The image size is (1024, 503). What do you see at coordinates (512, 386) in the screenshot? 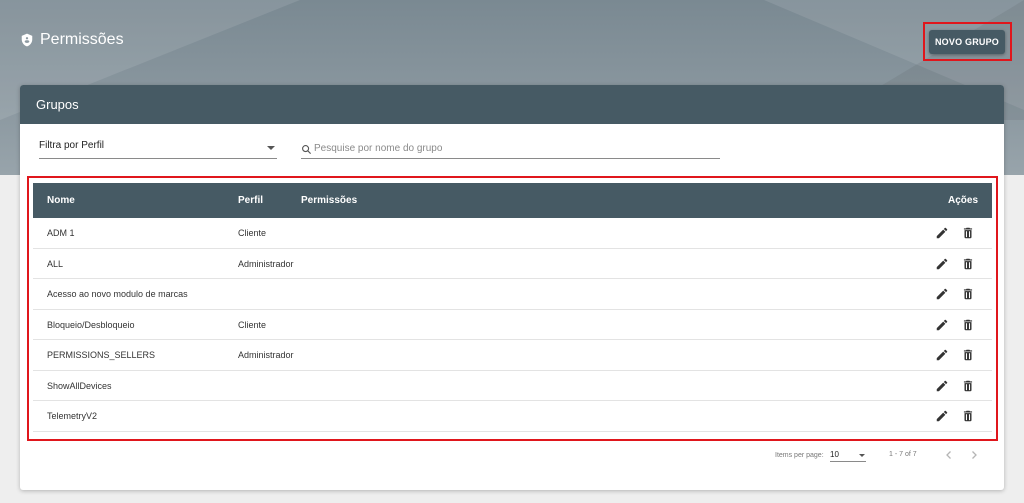
I see `table-row: ShowAllDevices` at bounding box center [512, 386].